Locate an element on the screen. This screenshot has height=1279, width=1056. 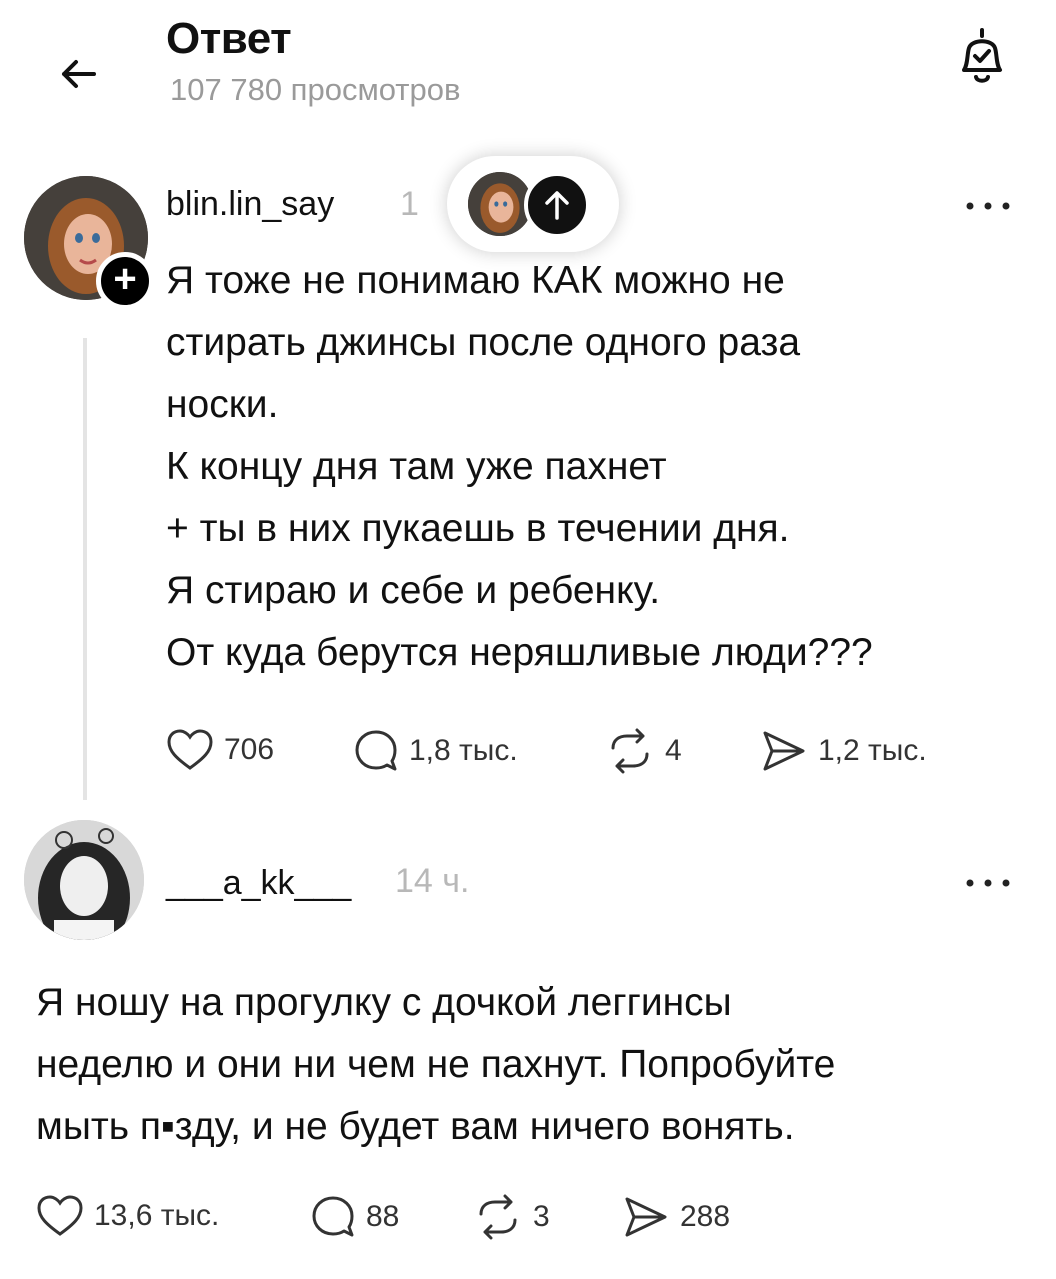
thread-line is located at coordinates (85, 569).